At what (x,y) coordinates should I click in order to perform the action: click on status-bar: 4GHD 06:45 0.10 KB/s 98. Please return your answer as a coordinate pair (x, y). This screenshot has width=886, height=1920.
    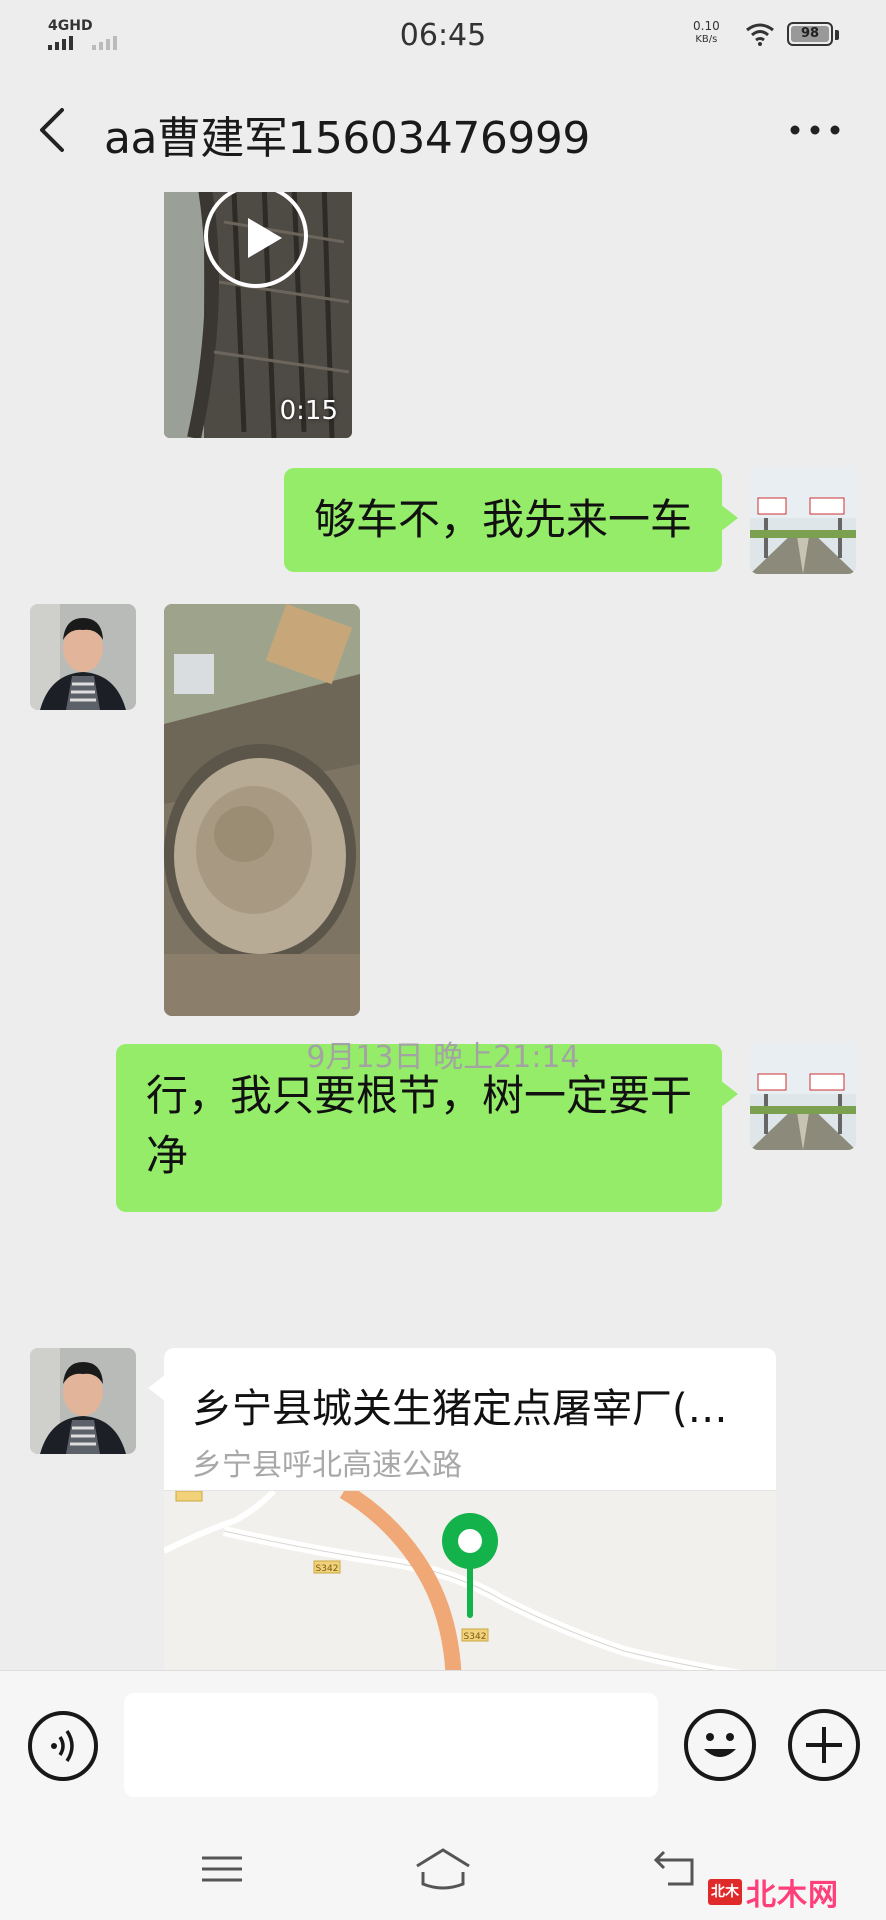
    Looking at the image, I should click on (443, 35).